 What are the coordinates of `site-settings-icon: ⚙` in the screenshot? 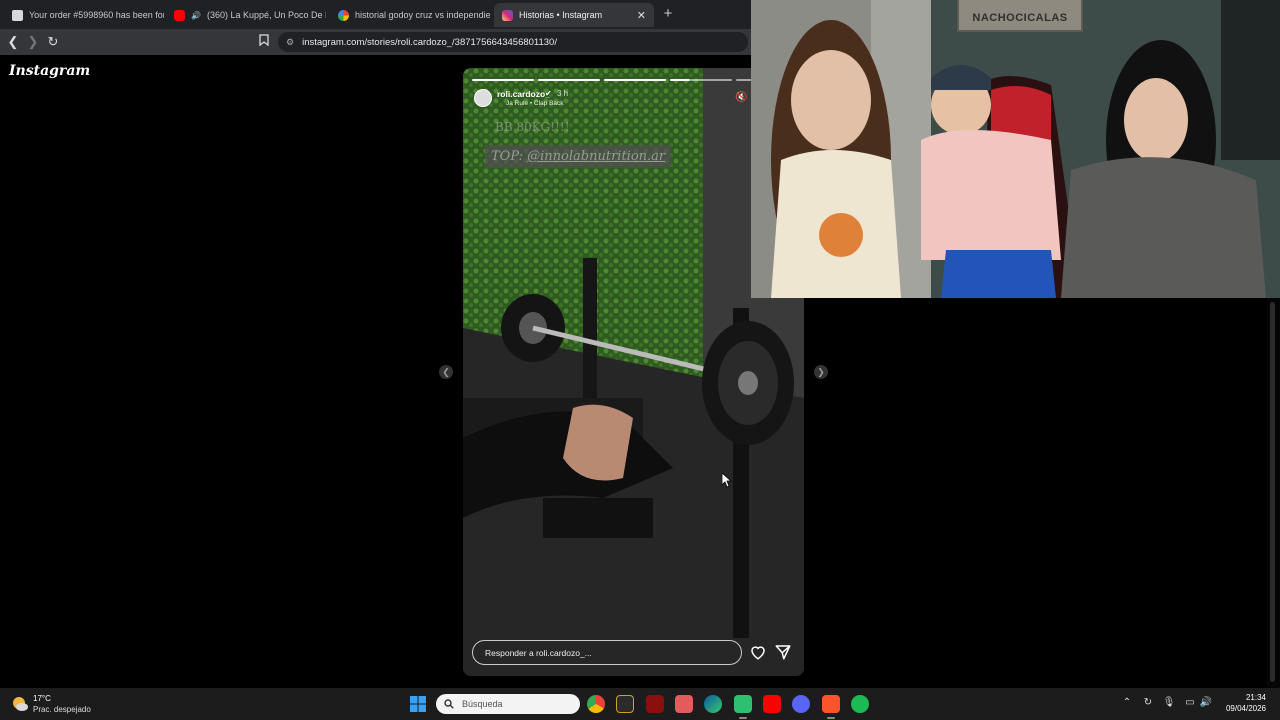 It's located at (290, 42).